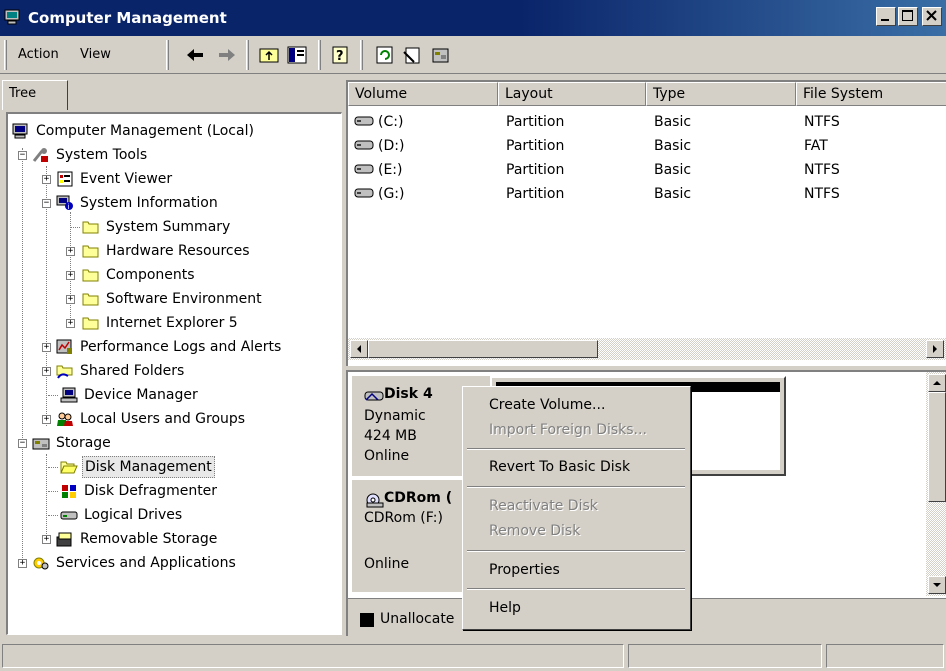 The width and height of the screenshot is (946, 671). Describe the element at coordinates (417, 619) in the screenshot. I see `legend-unallocated-label: Unallocate` at that location.